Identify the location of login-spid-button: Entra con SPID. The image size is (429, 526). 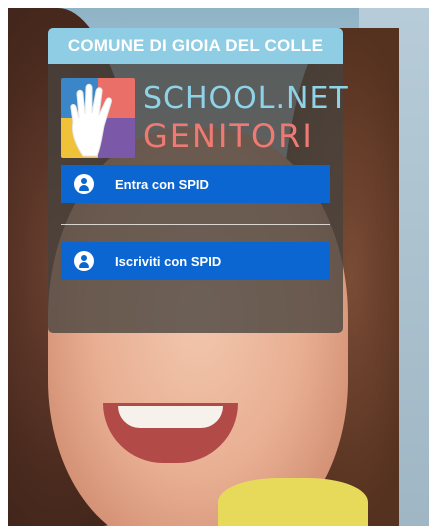
(195, 184).